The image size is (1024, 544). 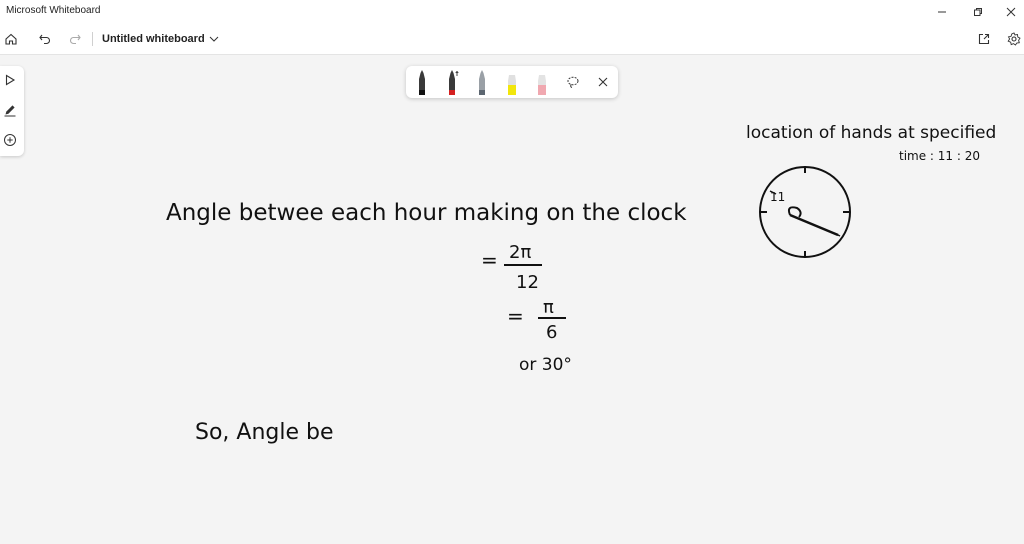 I want to click on eq2-equals: =, so click(x=515, y=316).